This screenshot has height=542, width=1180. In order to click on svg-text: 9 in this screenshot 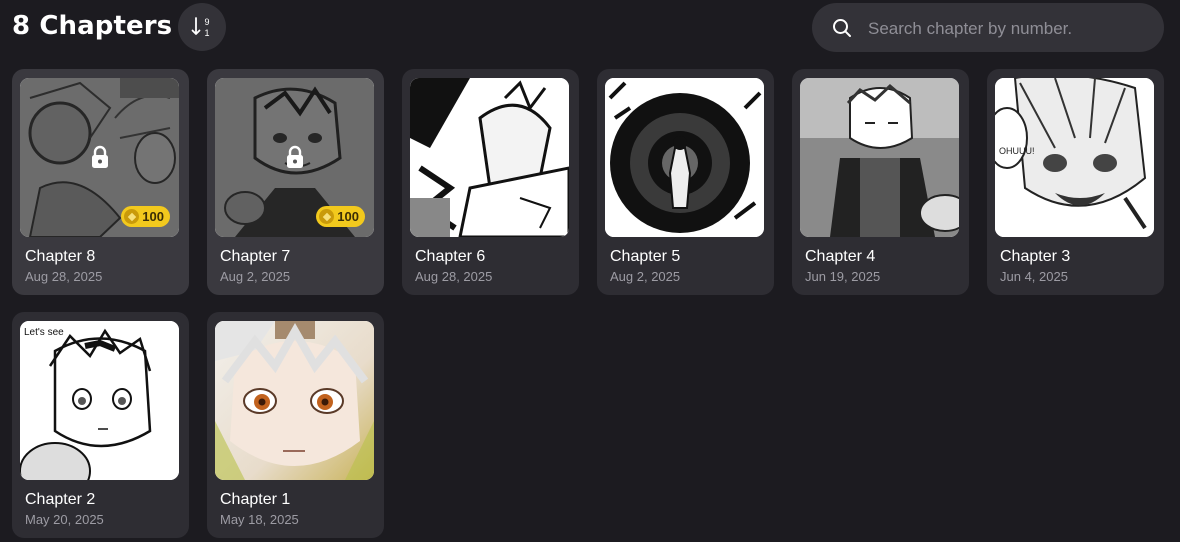, I will do `click(206, 22)`.